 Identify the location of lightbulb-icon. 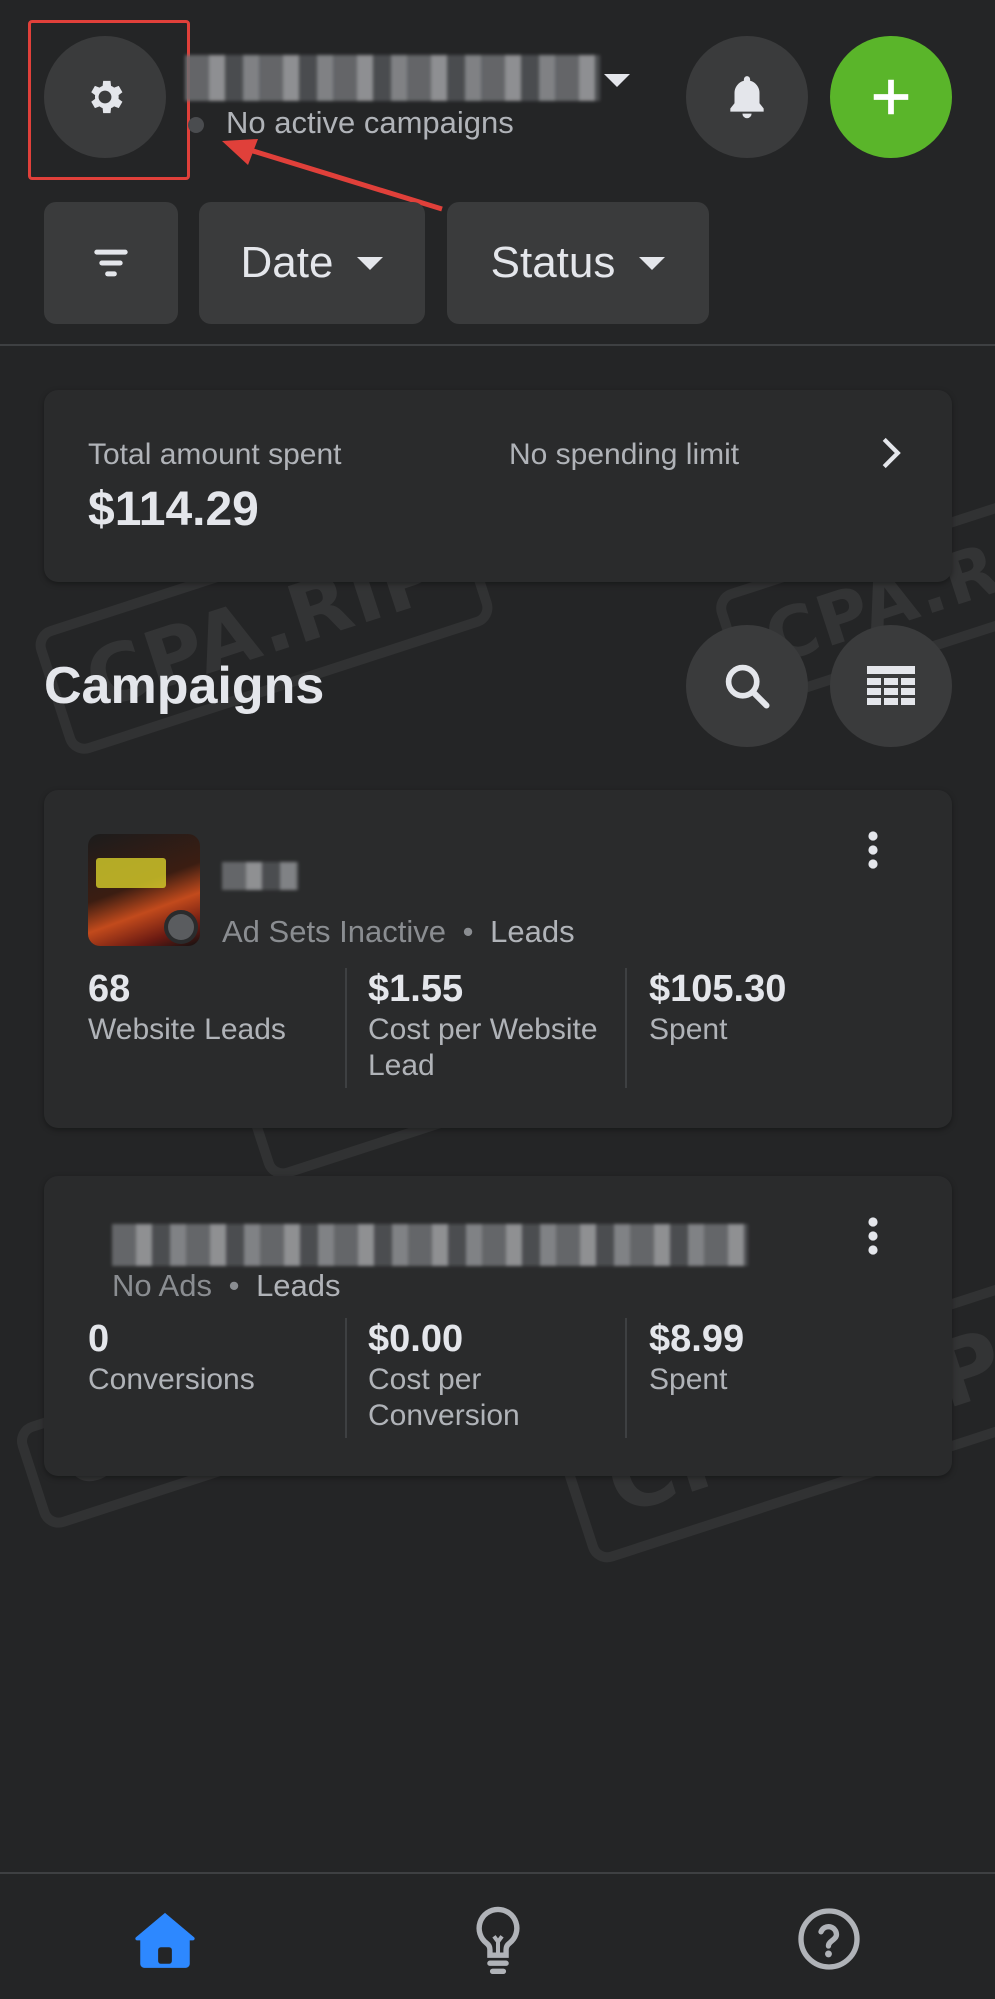
(498, 1940).